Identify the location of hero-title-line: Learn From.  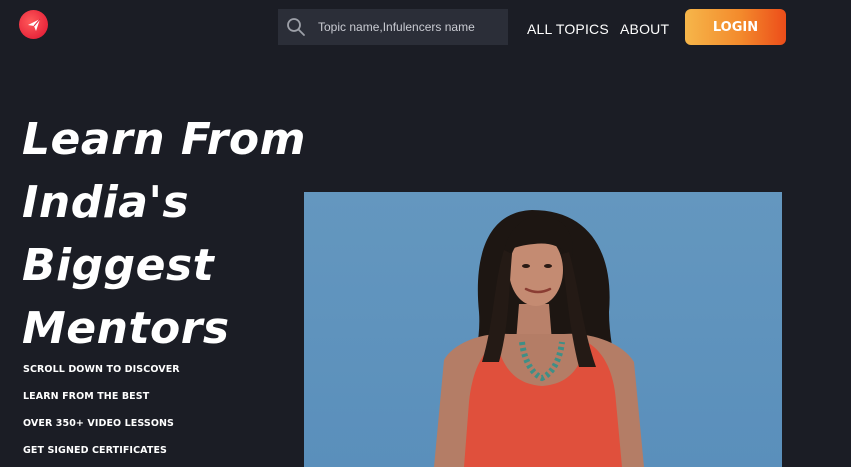
(164, 139).